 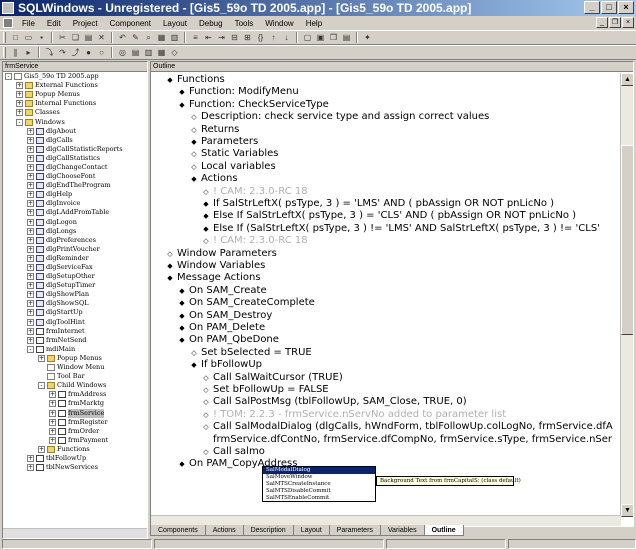 I want to click on tree-item: Tool Bar, so click(x=75, y=376).